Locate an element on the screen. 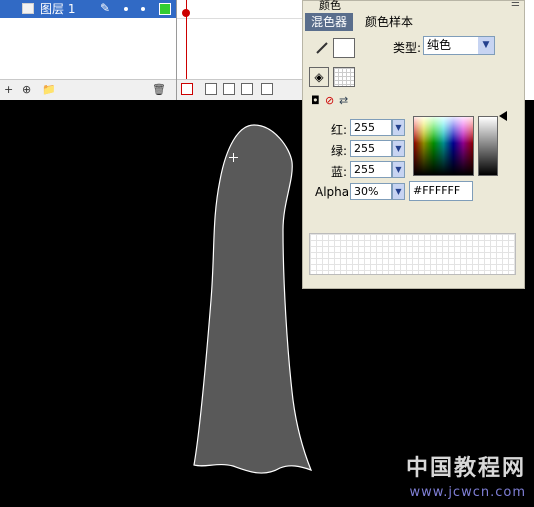  panel-tabs: 混色器 颜色样本 is located at coordinates (413, 22).